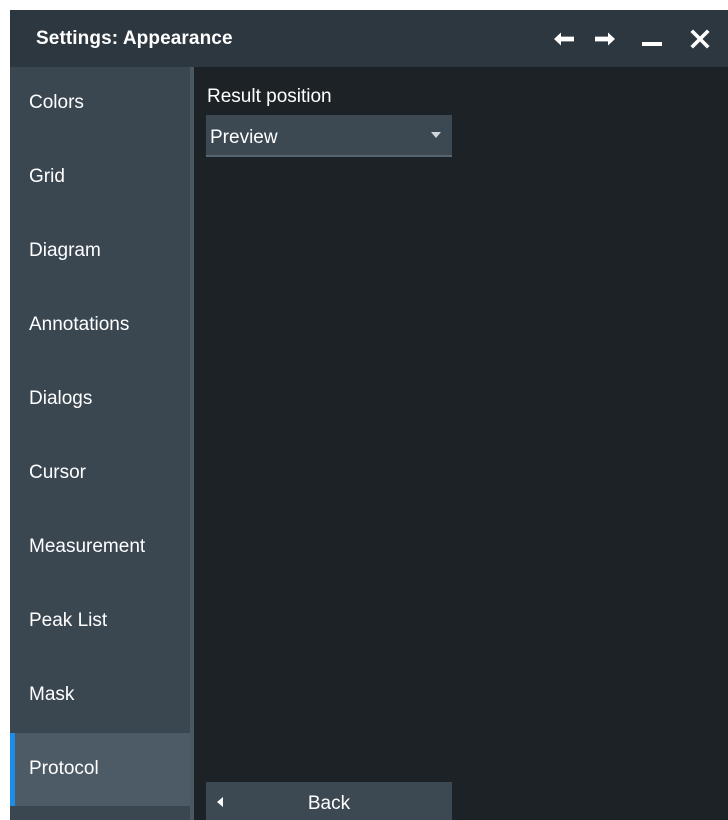 The image size is (728, 820). I want to click on sidebar-item-peak-list: Peak List, so click(100, 621).